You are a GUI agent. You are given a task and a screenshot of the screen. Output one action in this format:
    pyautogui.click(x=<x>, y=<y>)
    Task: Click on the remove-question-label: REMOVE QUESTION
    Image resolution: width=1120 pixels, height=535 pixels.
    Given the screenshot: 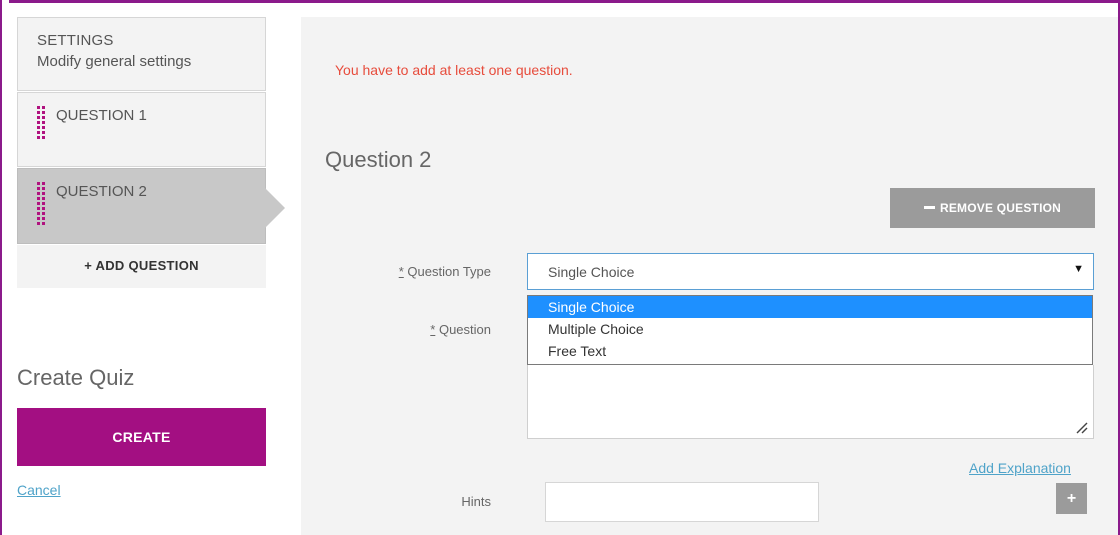 What is the action you would take?
    pyautogui.click(x=1000, y=208)
    